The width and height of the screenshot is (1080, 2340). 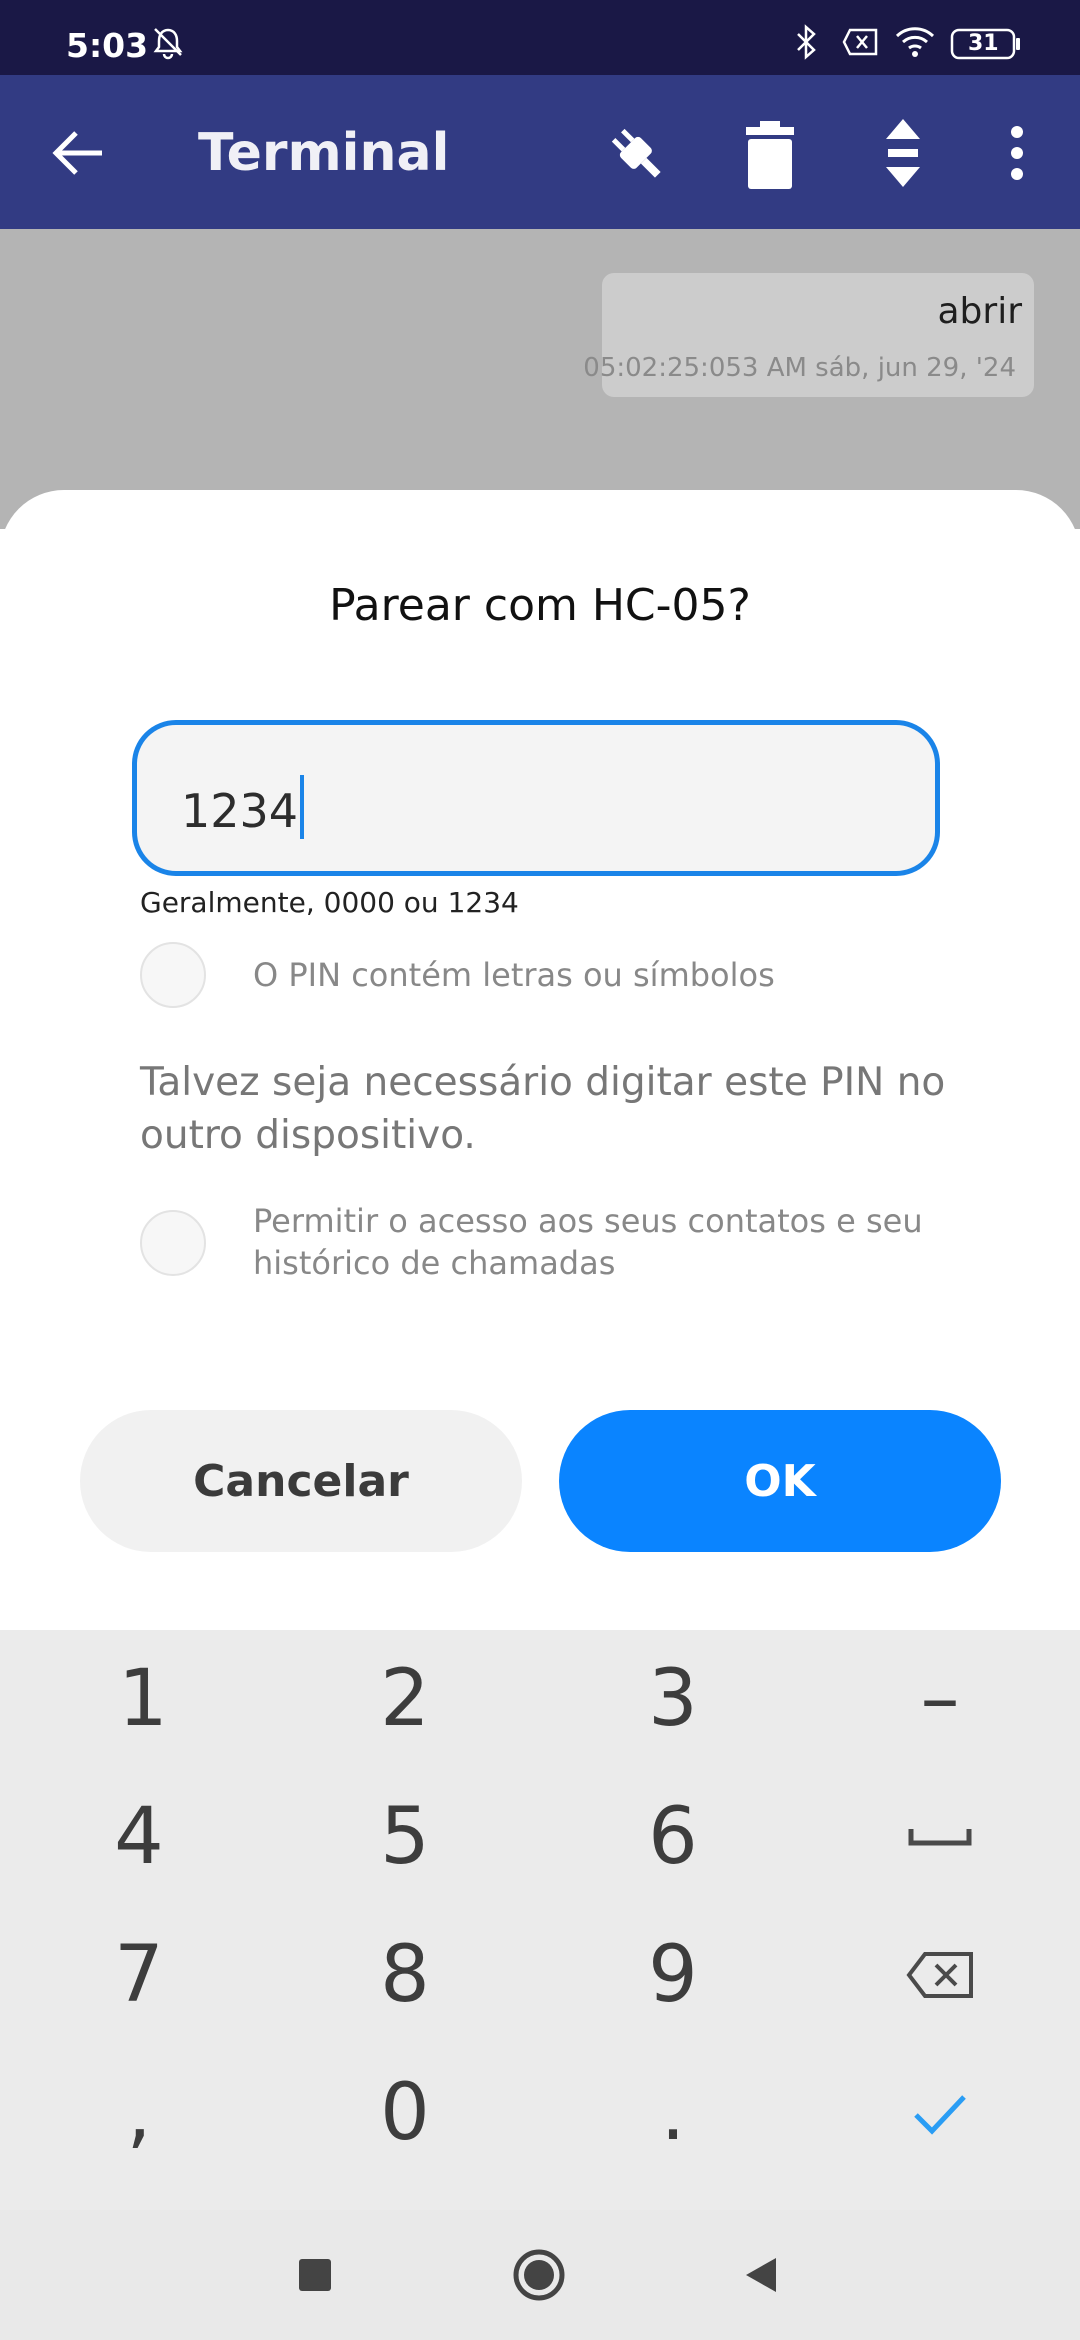 I want to click on ok-button: OK, so click(x=780, y=1481).